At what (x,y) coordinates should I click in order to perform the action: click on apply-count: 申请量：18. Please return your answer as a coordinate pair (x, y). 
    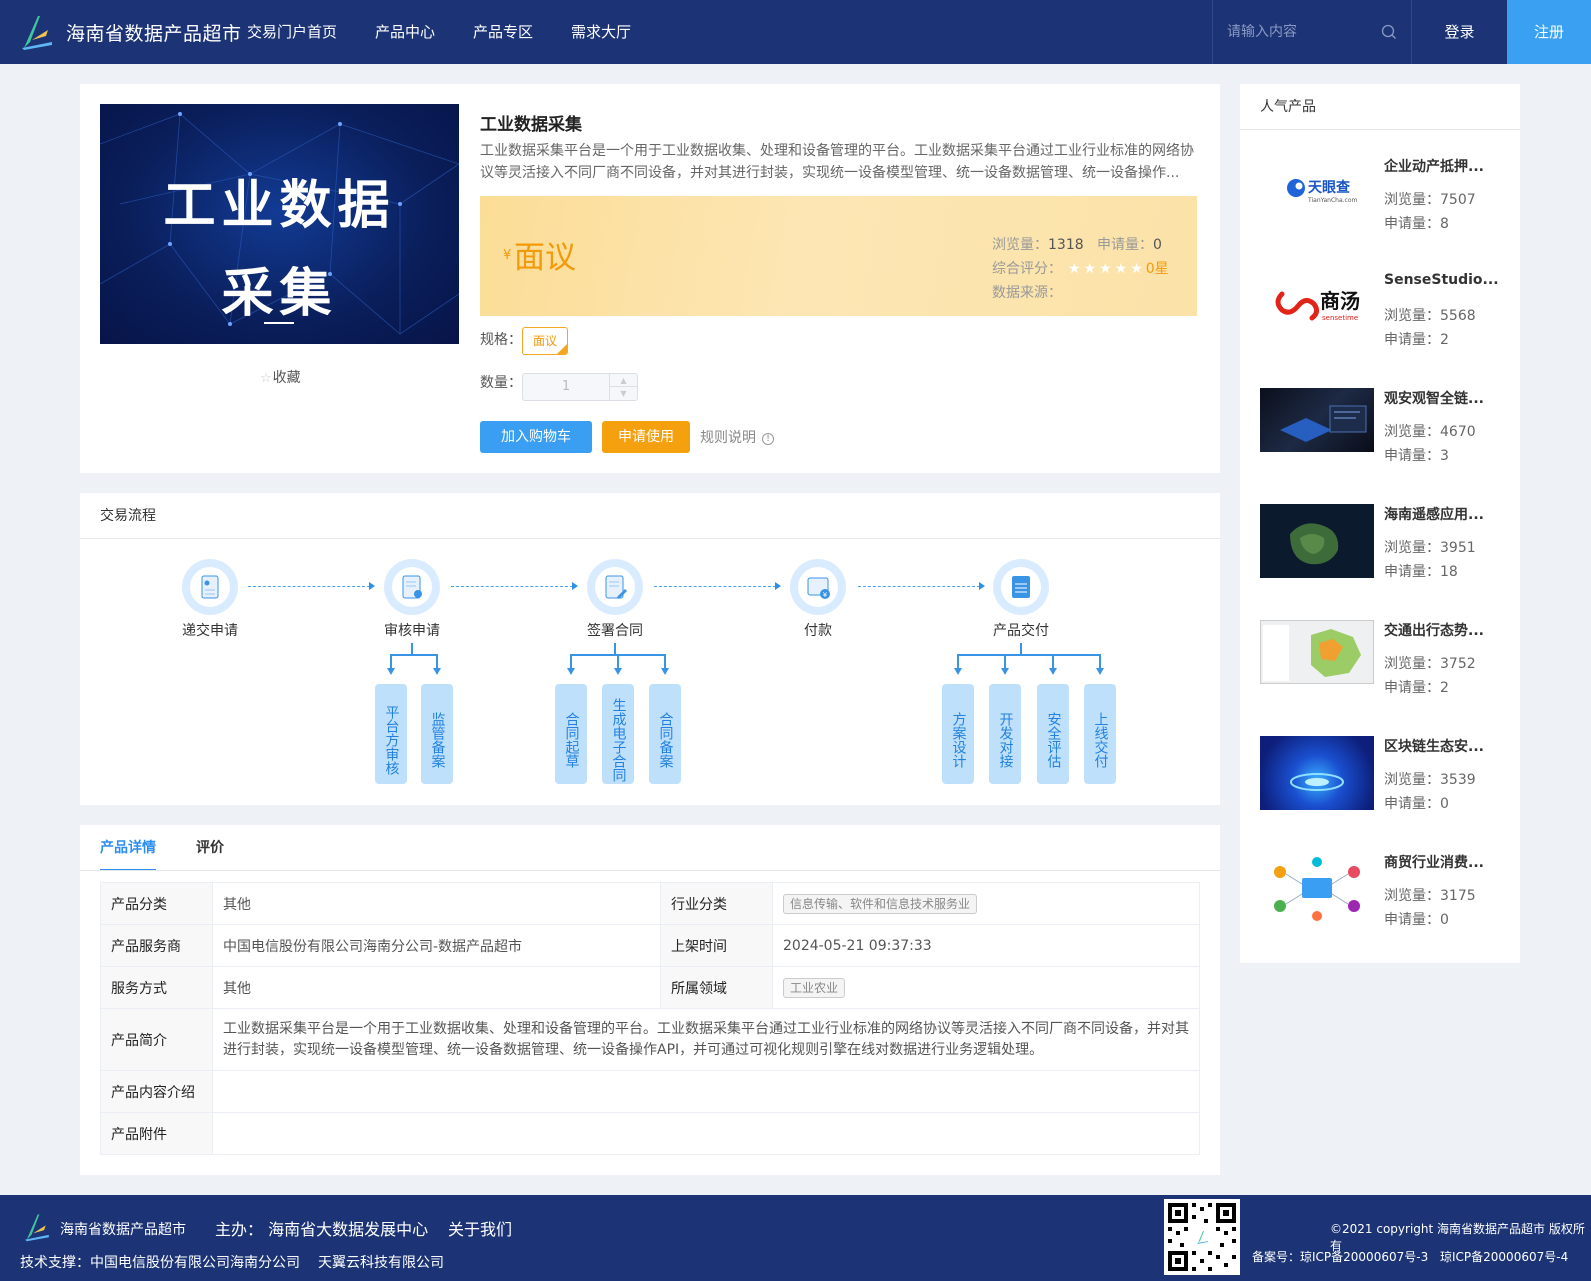
    Looking at the image, I should click on (1421, 572).